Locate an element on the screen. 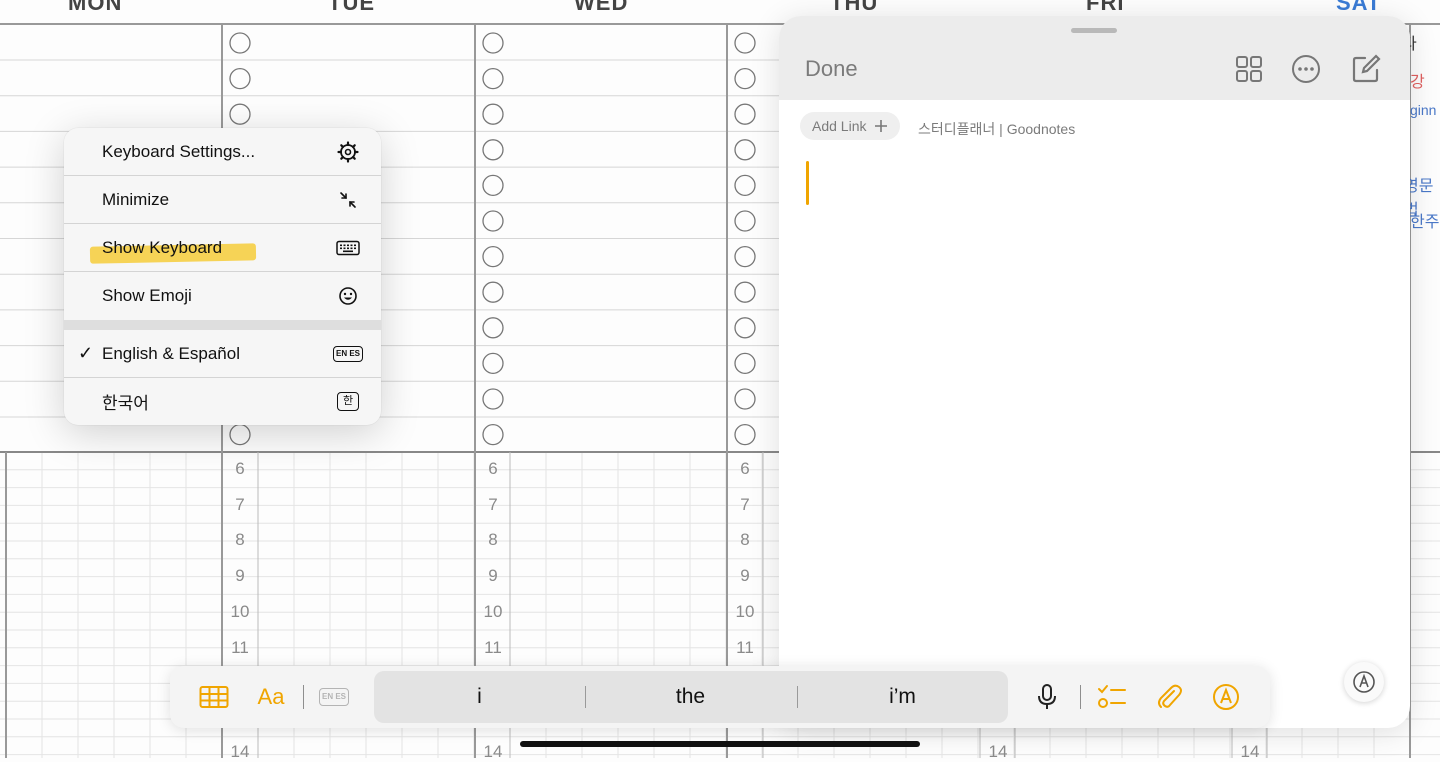  menu-item-korean: 한국어 한 is located at coordinates (222, 401).